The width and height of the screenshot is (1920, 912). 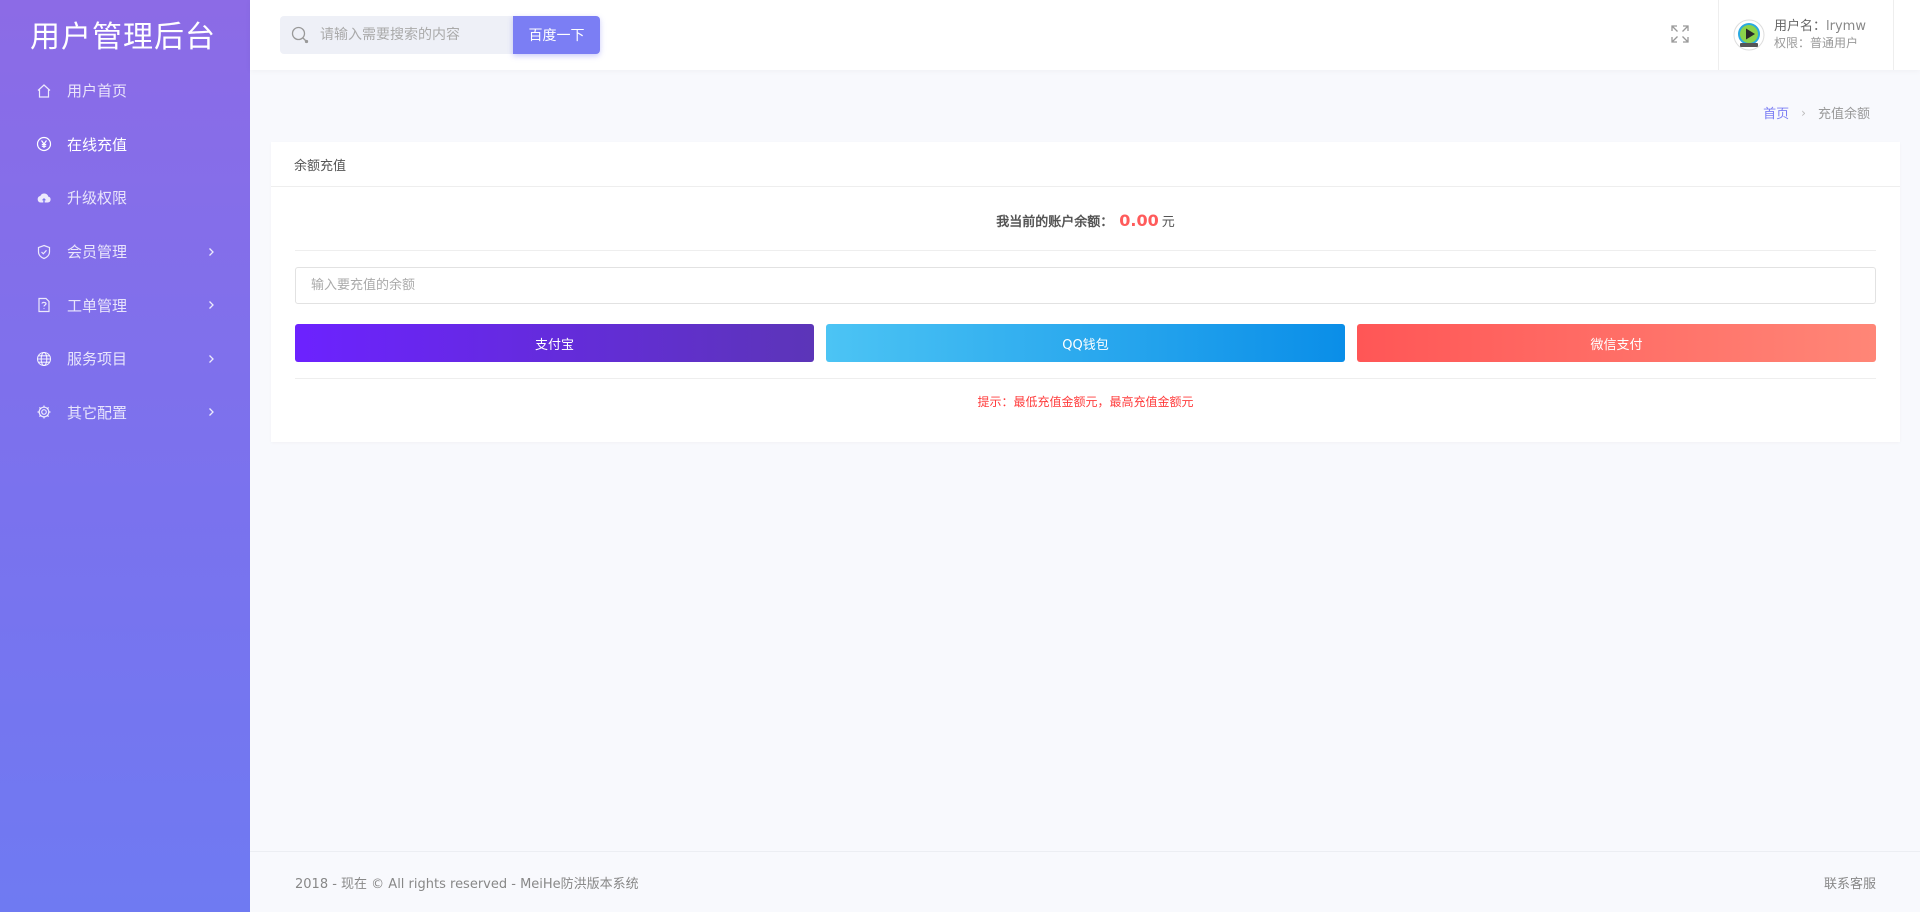 What do you see at coordinates (123, 37) in the screenshot?
I see `brand-title: 用户管理后台` at bounding box center [123, 37].